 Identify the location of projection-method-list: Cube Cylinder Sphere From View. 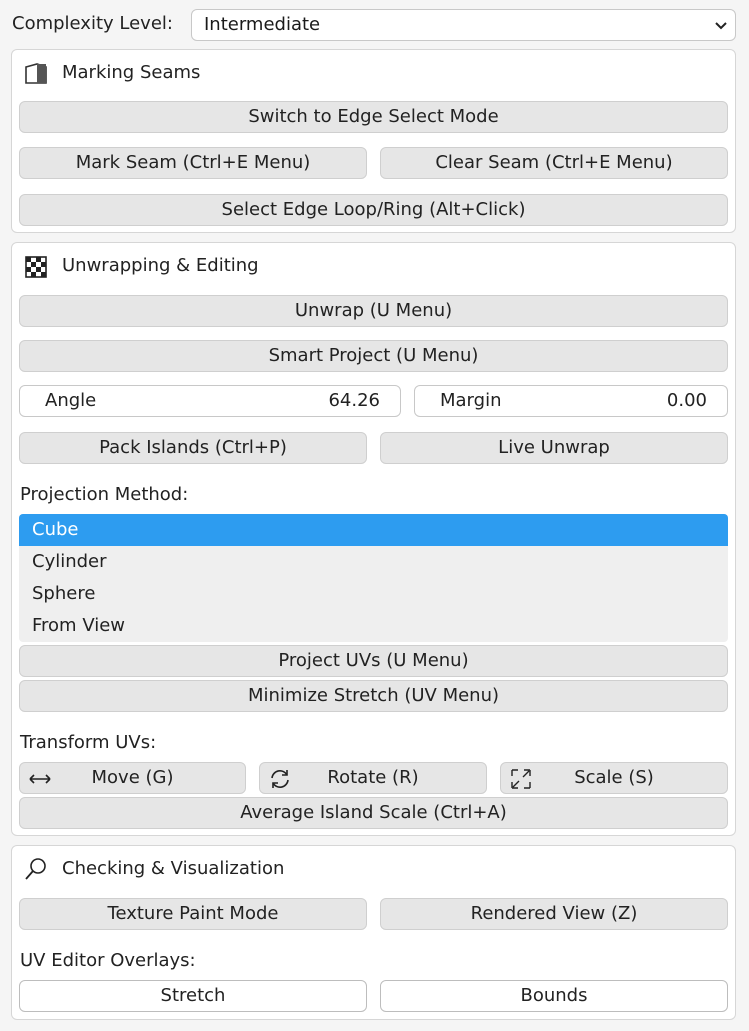
(373, 578).